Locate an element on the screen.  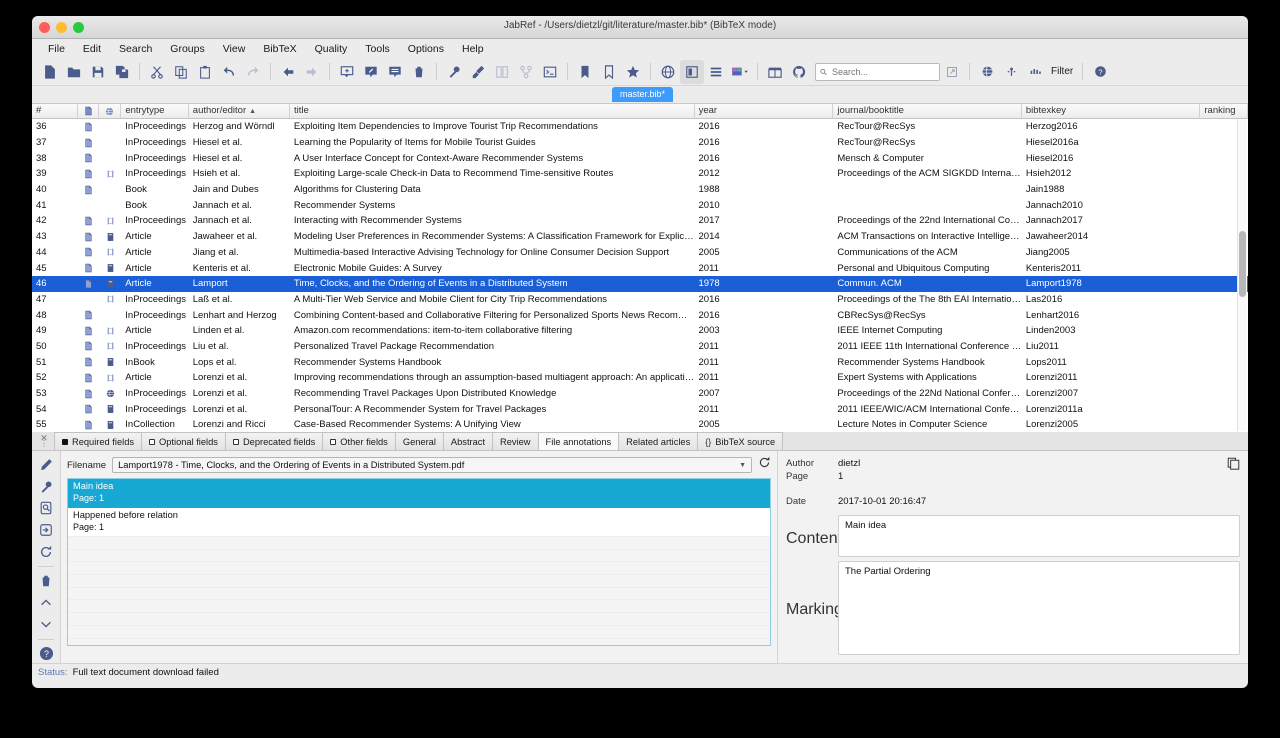
quality-icon is located at coordinates (1035, 72).